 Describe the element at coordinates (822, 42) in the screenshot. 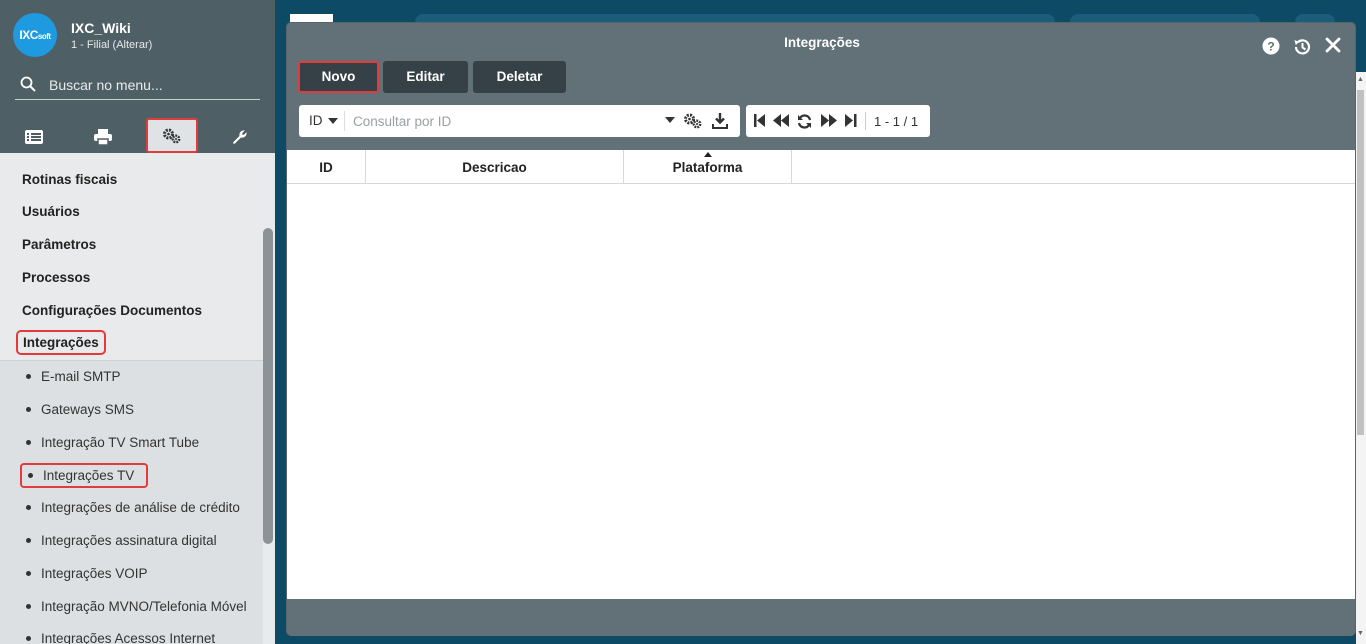

I see `window-title: Integrações` at that location.